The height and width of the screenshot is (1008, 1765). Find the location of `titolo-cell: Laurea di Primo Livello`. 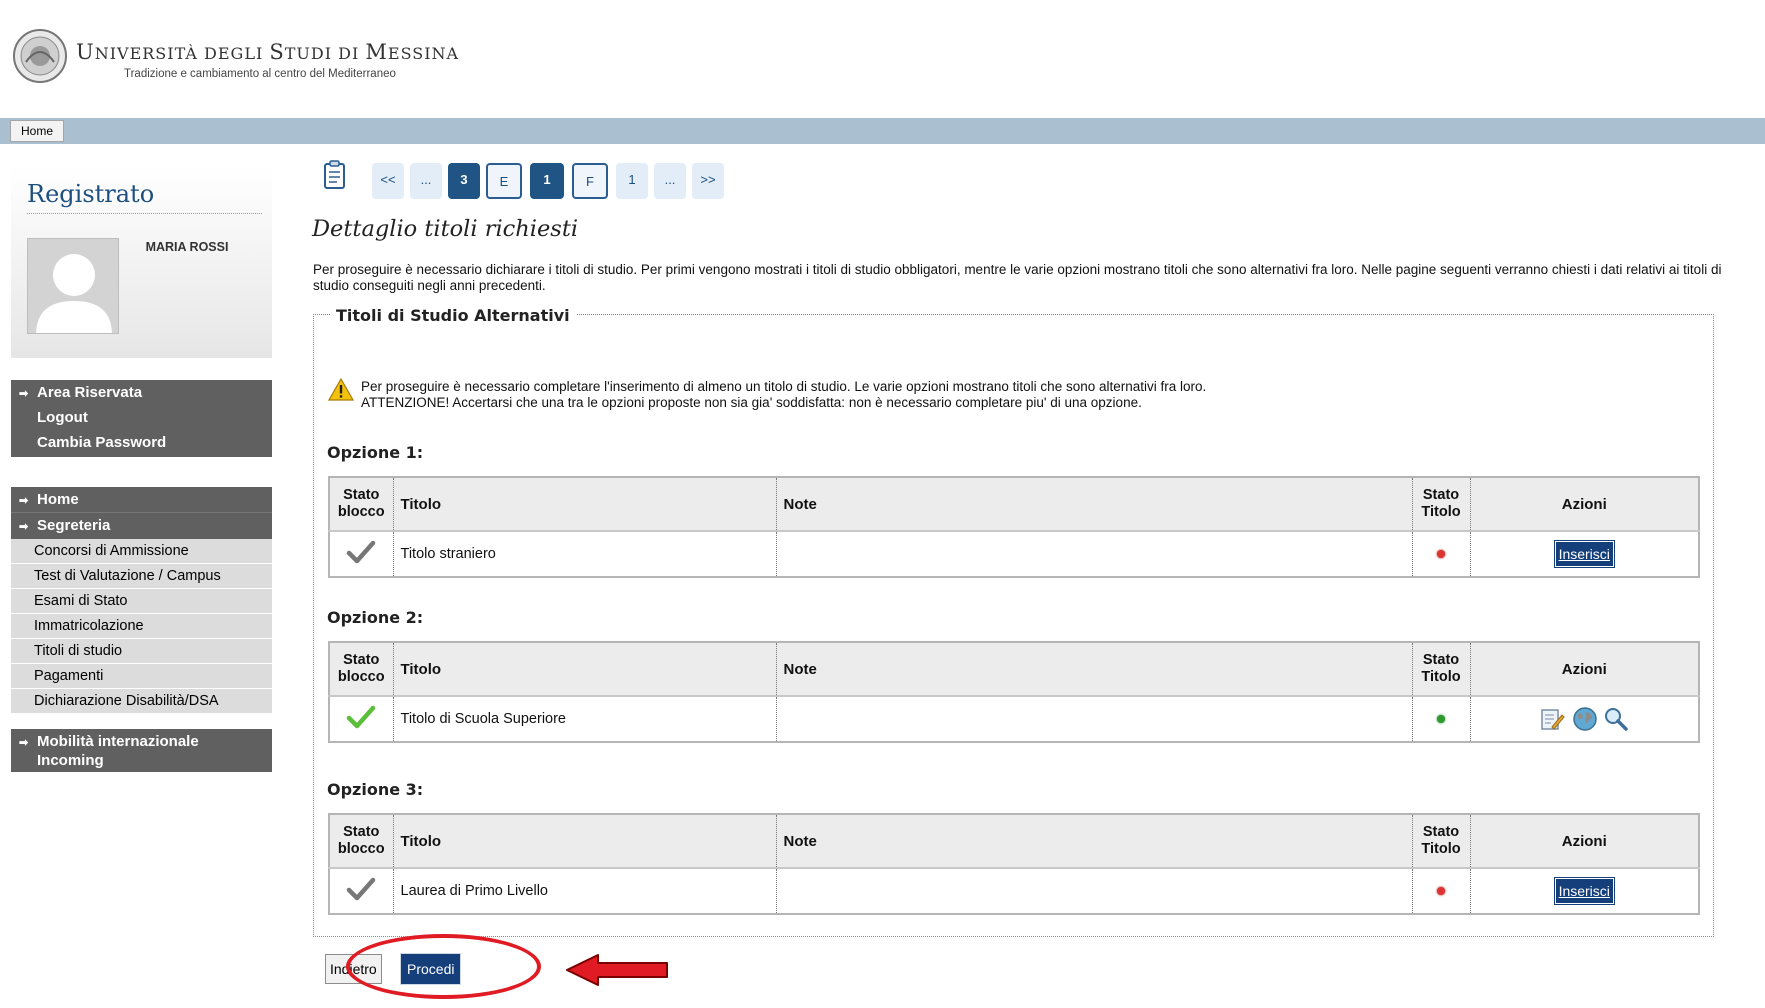

titolo-cell: Laurea di Primo Livello is located at coordinates (585, 891).